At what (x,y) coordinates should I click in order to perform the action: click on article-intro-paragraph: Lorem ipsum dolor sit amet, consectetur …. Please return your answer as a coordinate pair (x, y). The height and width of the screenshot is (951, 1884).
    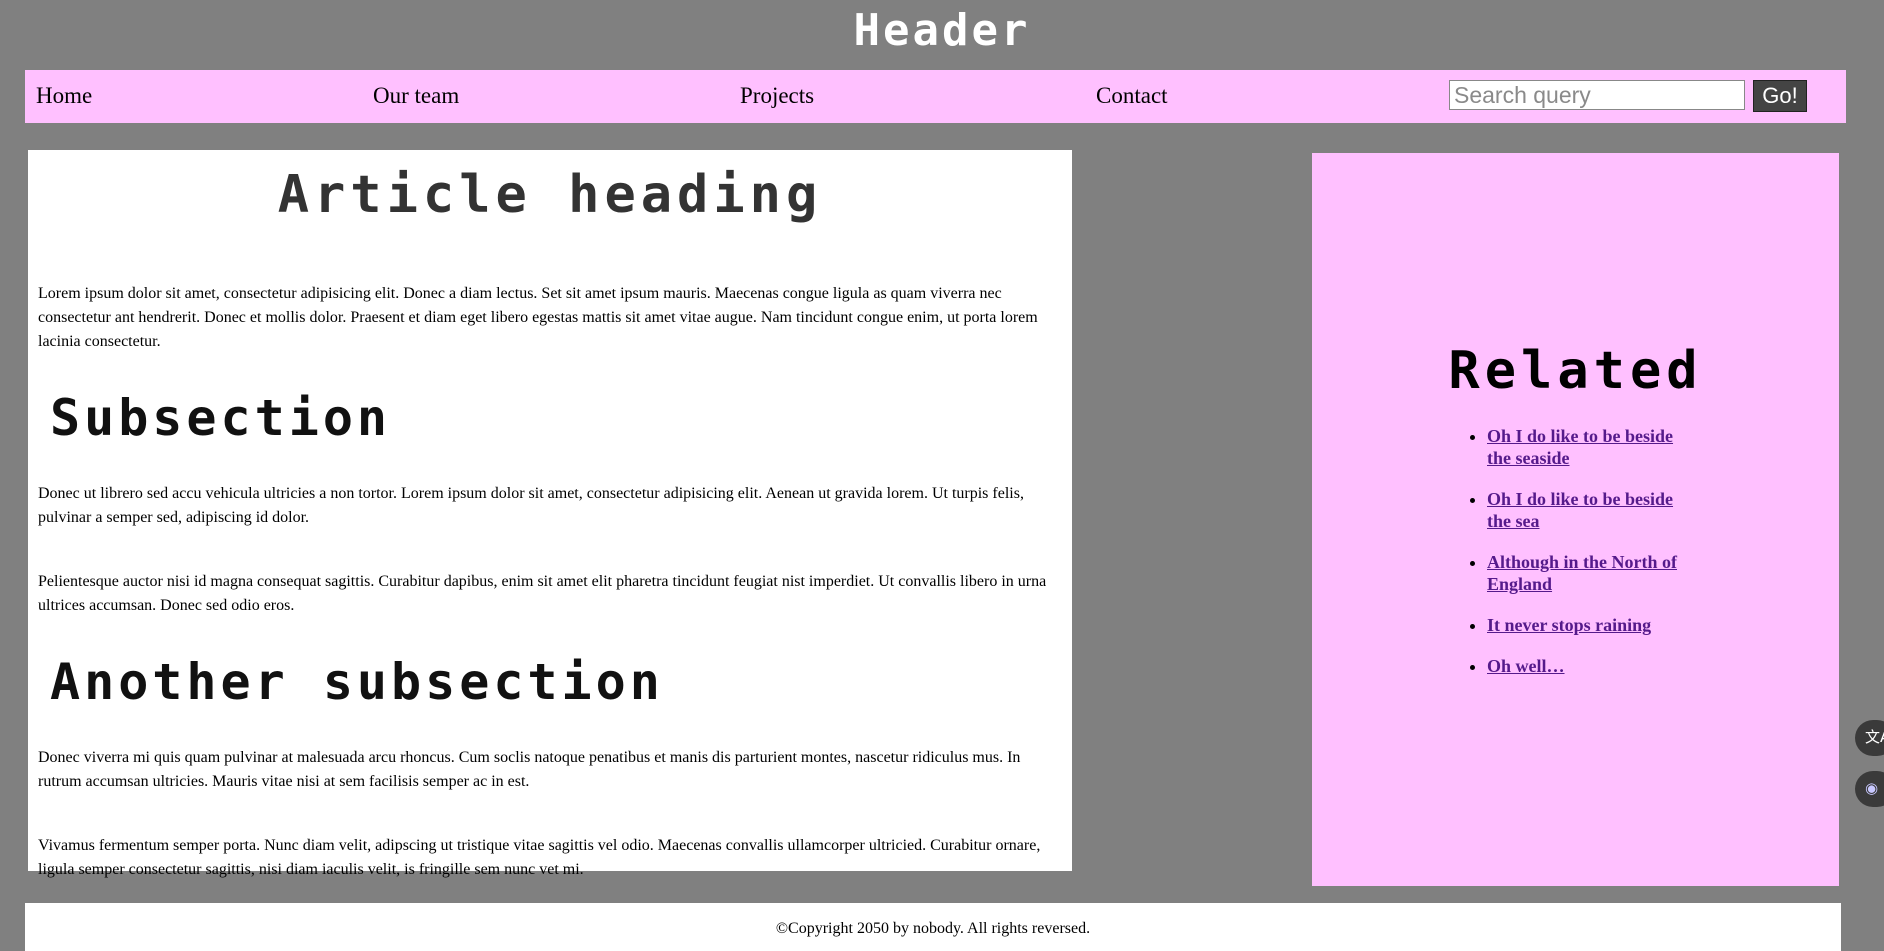
    Looking at the image, I should click on (538, 317).